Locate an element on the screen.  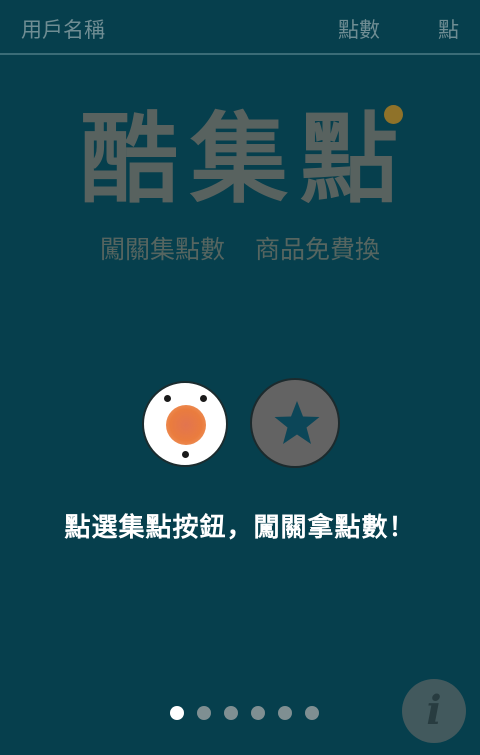
star-icon is located at coordinates (297, 422).